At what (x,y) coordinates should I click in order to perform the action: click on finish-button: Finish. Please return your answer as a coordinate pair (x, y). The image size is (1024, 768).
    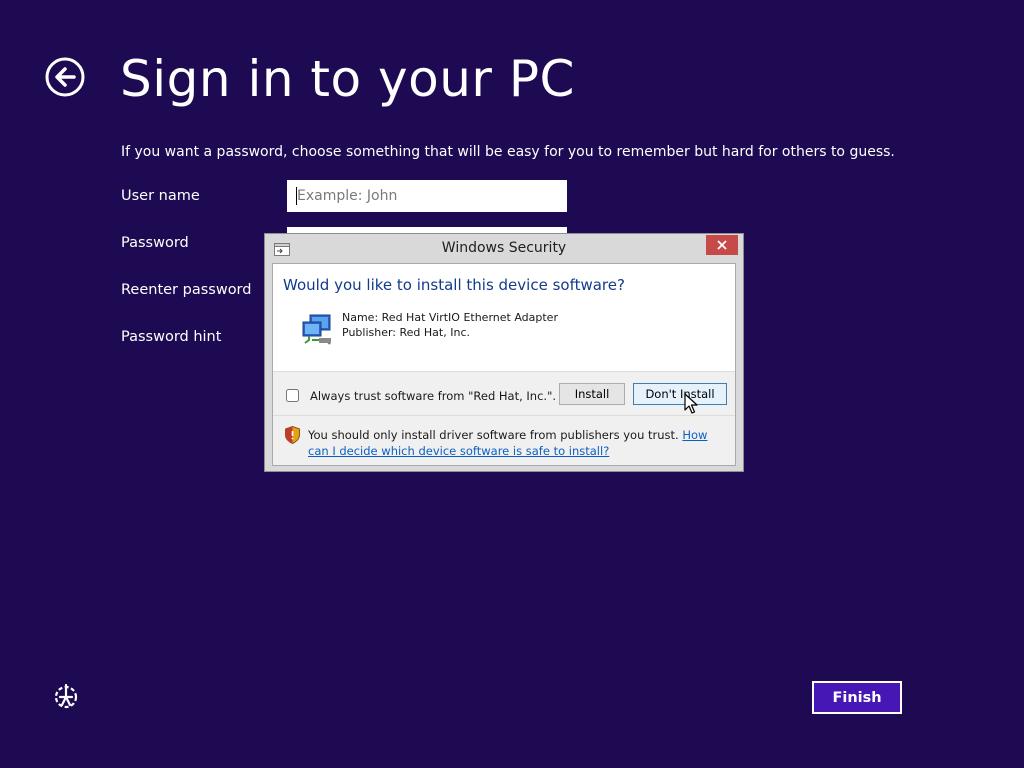
    Looking at the image, I should click on (857, 697).